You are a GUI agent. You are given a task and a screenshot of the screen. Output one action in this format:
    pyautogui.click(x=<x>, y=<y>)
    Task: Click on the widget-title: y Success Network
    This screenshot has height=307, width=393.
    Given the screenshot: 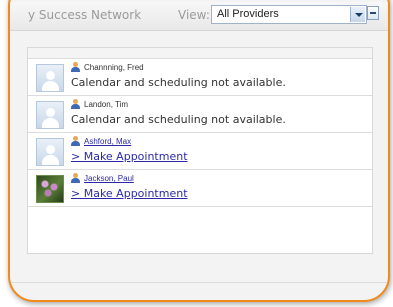 What is the action you would take?
    pyautogui.click(x=85, y=15)
    